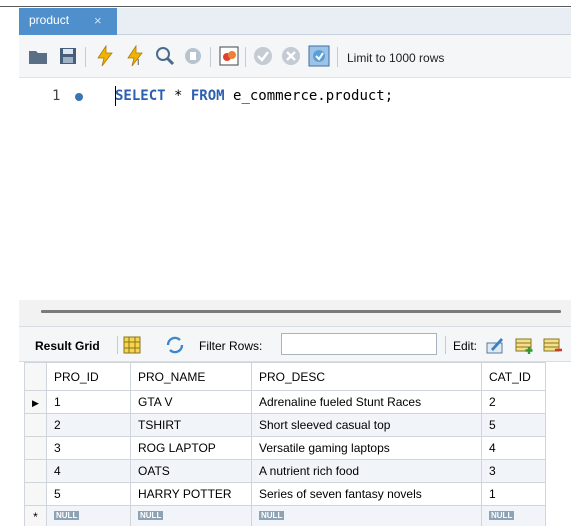  I want to click on cell-pro-desc: Short sleeved casual top, so click(366, 425).